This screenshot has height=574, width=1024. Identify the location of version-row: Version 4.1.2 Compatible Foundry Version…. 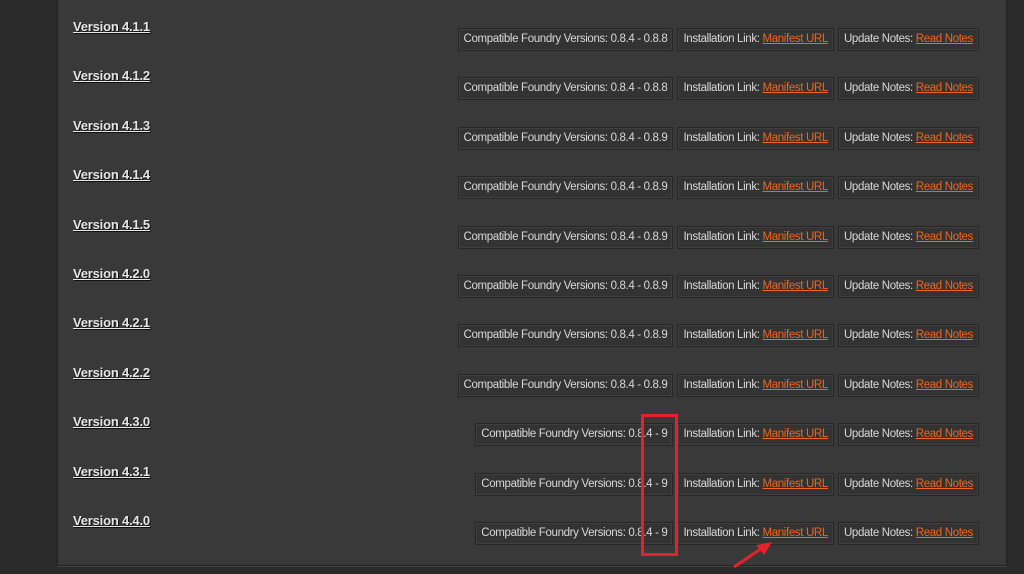
(532, 88).